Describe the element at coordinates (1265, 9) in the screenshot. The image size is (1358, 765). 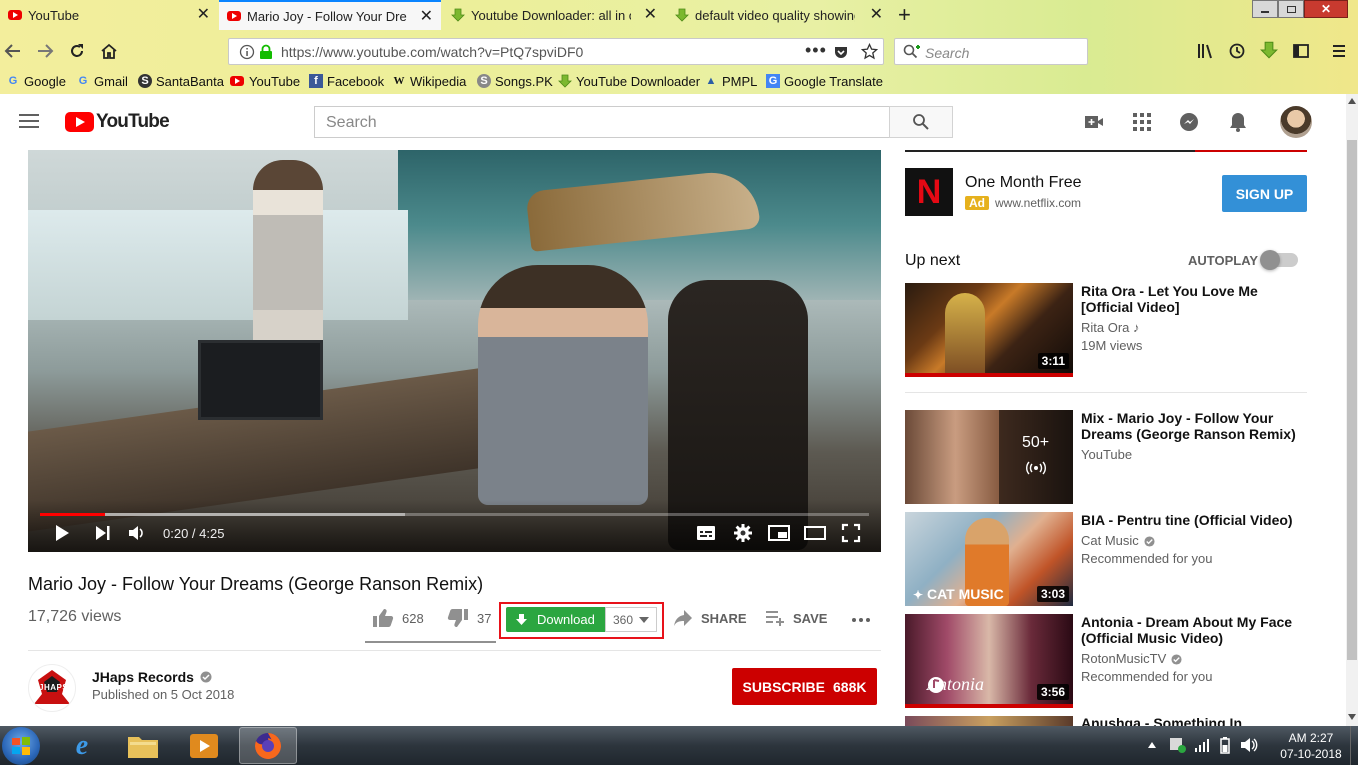
I see `minimize-button` at that location.